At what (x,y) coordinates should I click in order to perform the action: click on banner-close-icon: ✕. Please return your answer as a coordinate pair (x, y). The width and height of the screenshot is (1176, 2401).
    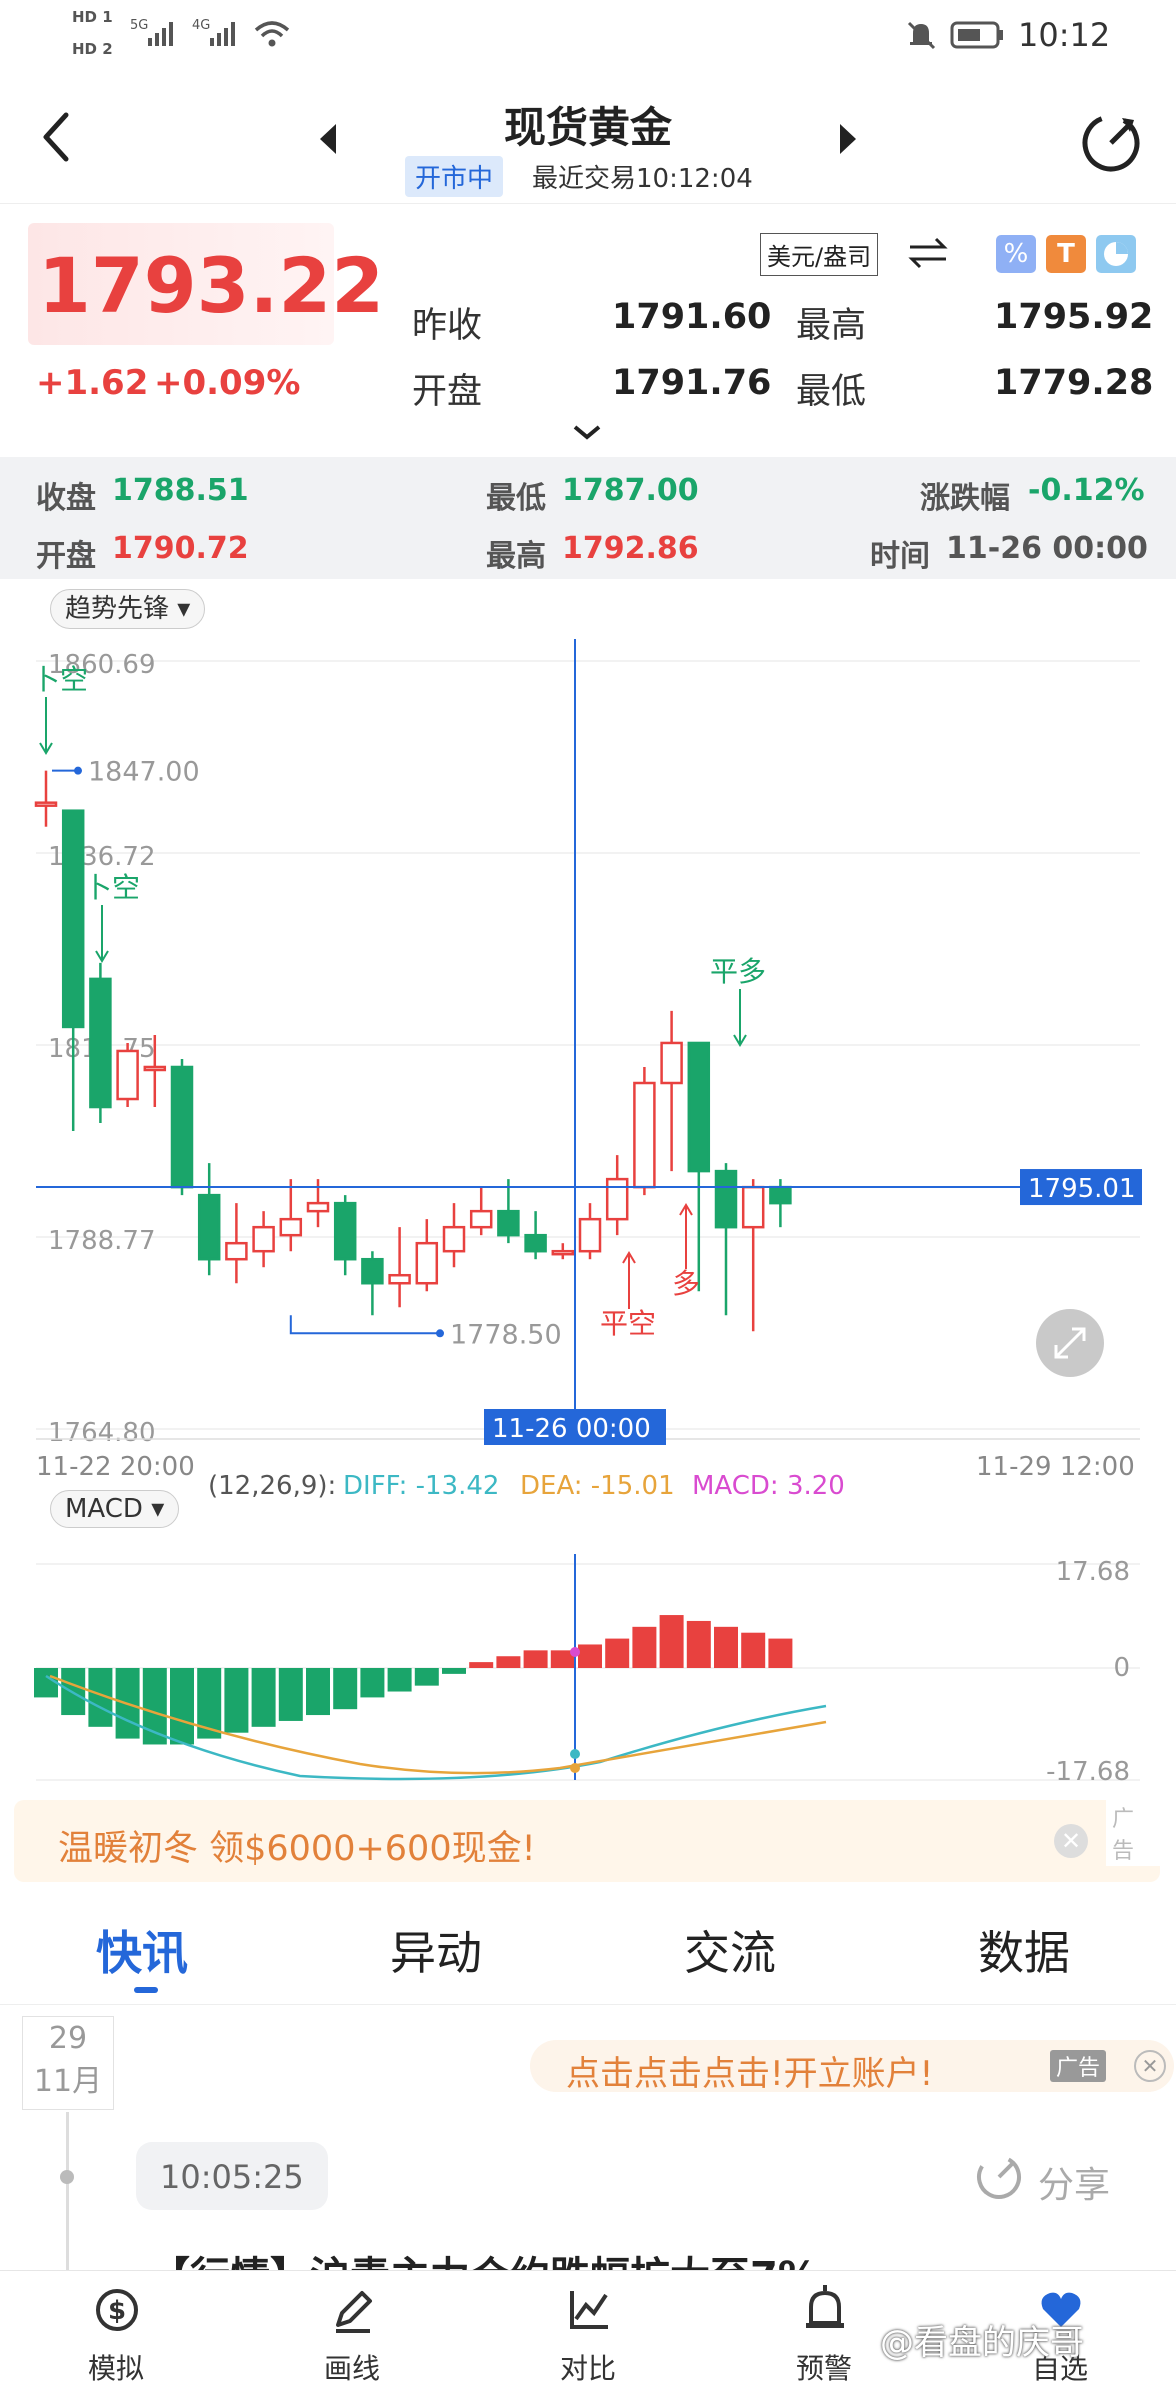
    Looking at the image, I should click on (1071, 1841).